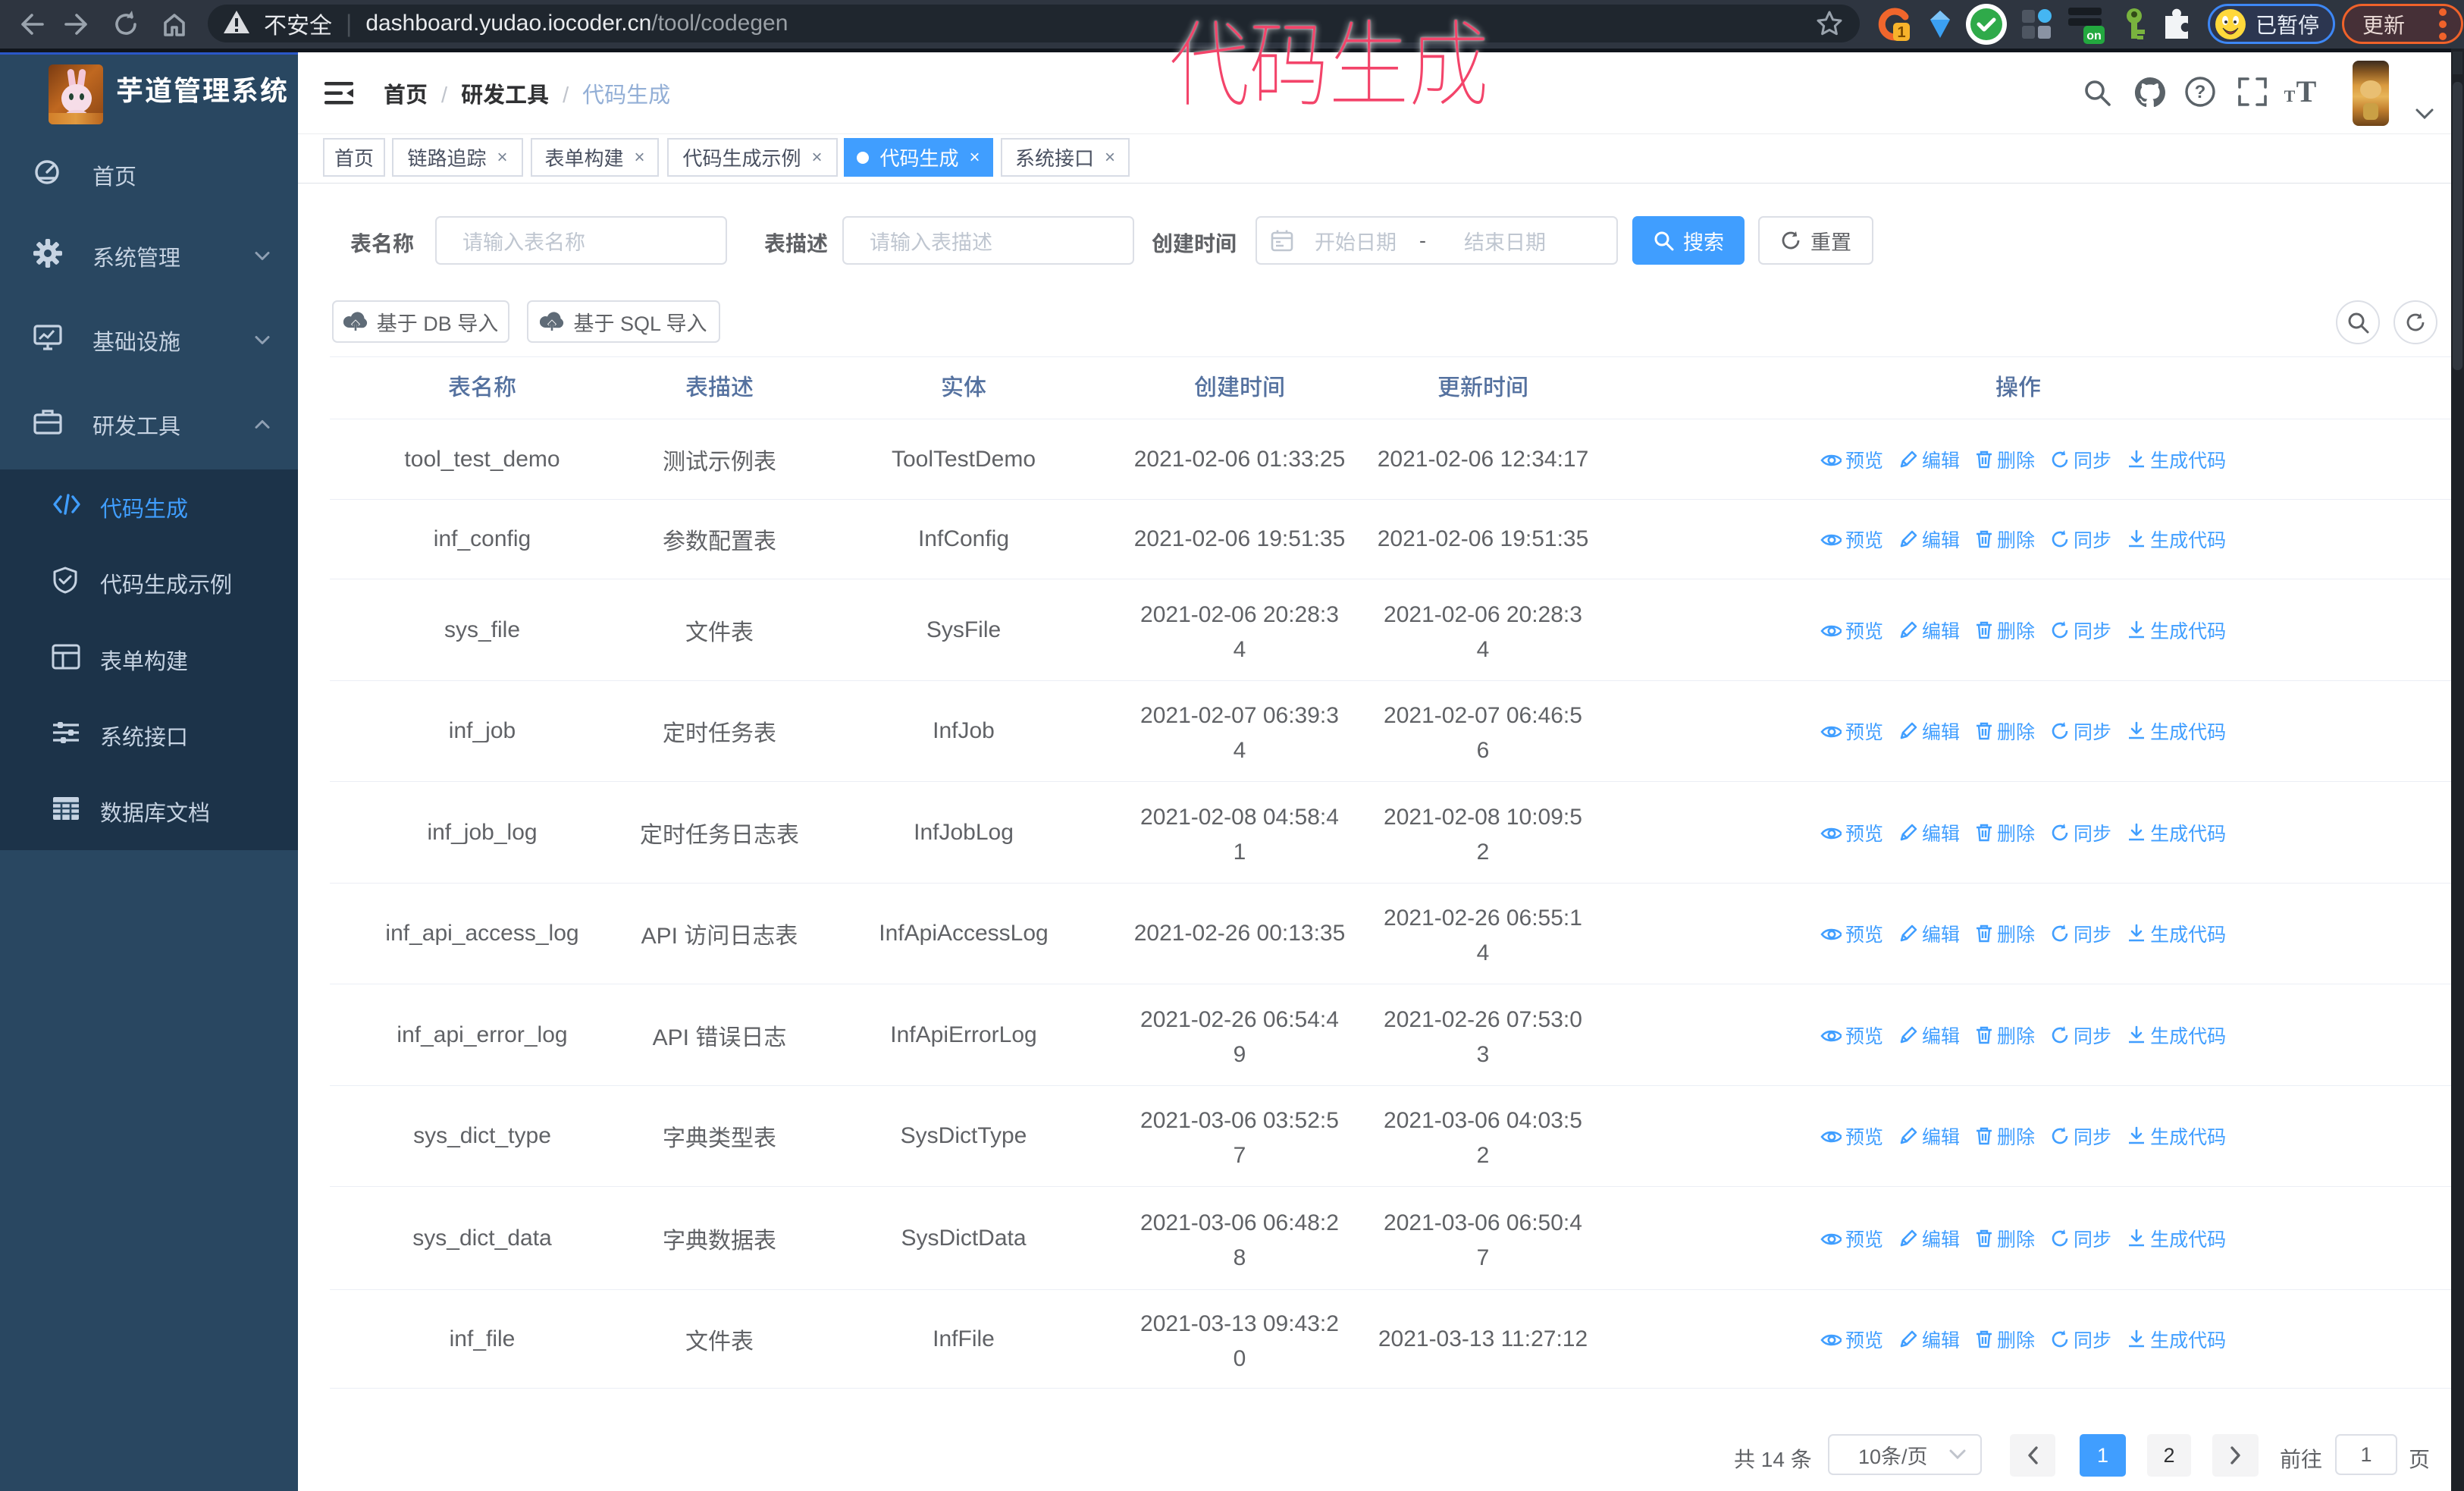 The height and width of the screenshot is (1491, 2464). What do you see at coordinates (1901, 32) in the screenshot?
I see `svg-text: 1` at bounding box center [1901, 32].